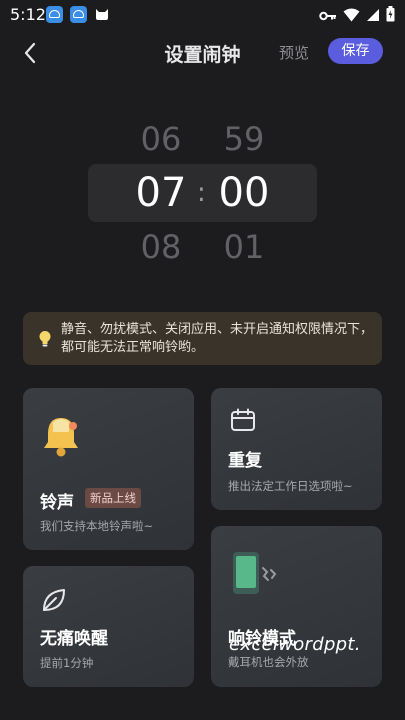 The width and height of the screenshot is (405, 720). Describe the element at coordinates (45, 341) in the screenshot. I see `lightbulb-icon` at that location.